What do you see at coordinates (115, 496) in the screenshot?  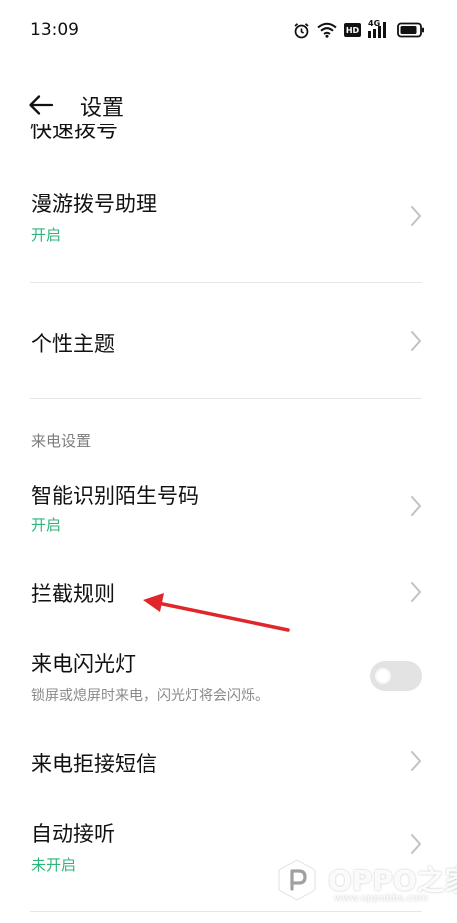 I see `smart-identify-title: 智能识别陌生号码` at bounding box center [115, 496].